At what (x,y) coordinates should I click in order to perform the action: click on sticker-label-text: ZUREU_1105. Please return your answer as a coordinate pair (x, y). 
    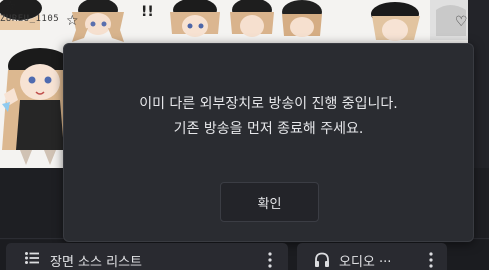
    Looking at the image, I should click on (30, 19).